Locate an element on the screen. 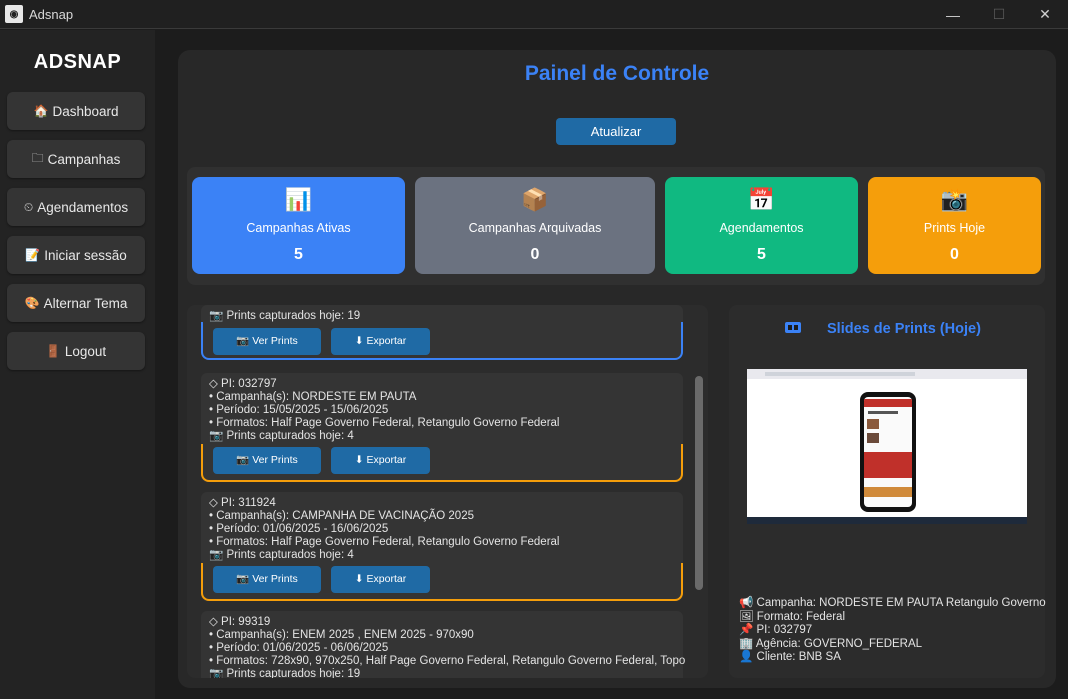  period-line: • Período: 15/05/2025 - 15/06/2025 is located at coordinates (299, 410).